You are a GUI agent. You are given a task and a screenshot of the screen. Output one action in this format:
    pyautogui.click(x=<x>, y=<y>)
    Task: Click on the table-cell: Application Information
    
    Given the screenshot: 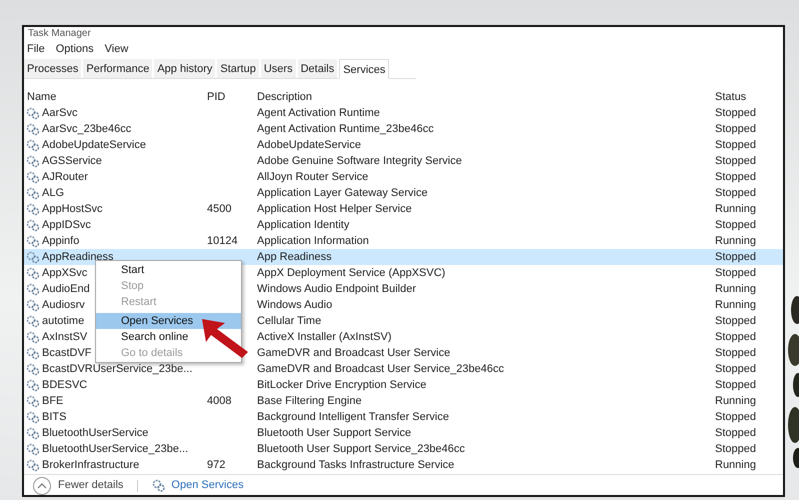 What is the action you would take?
    pyautogui.click(x=313, y=241)
    